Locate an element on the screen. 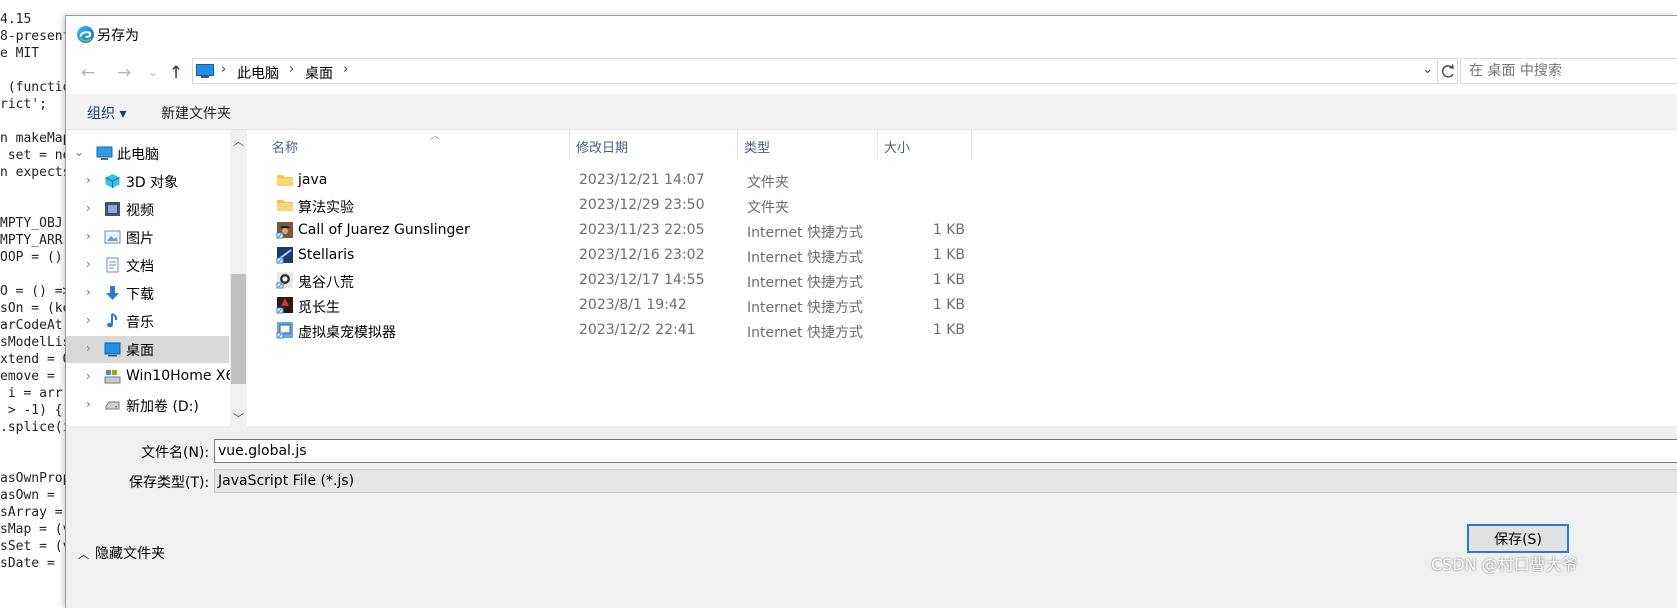  hide-folders-label: 隐藏文件夹 is located at coordinates (130, 554).